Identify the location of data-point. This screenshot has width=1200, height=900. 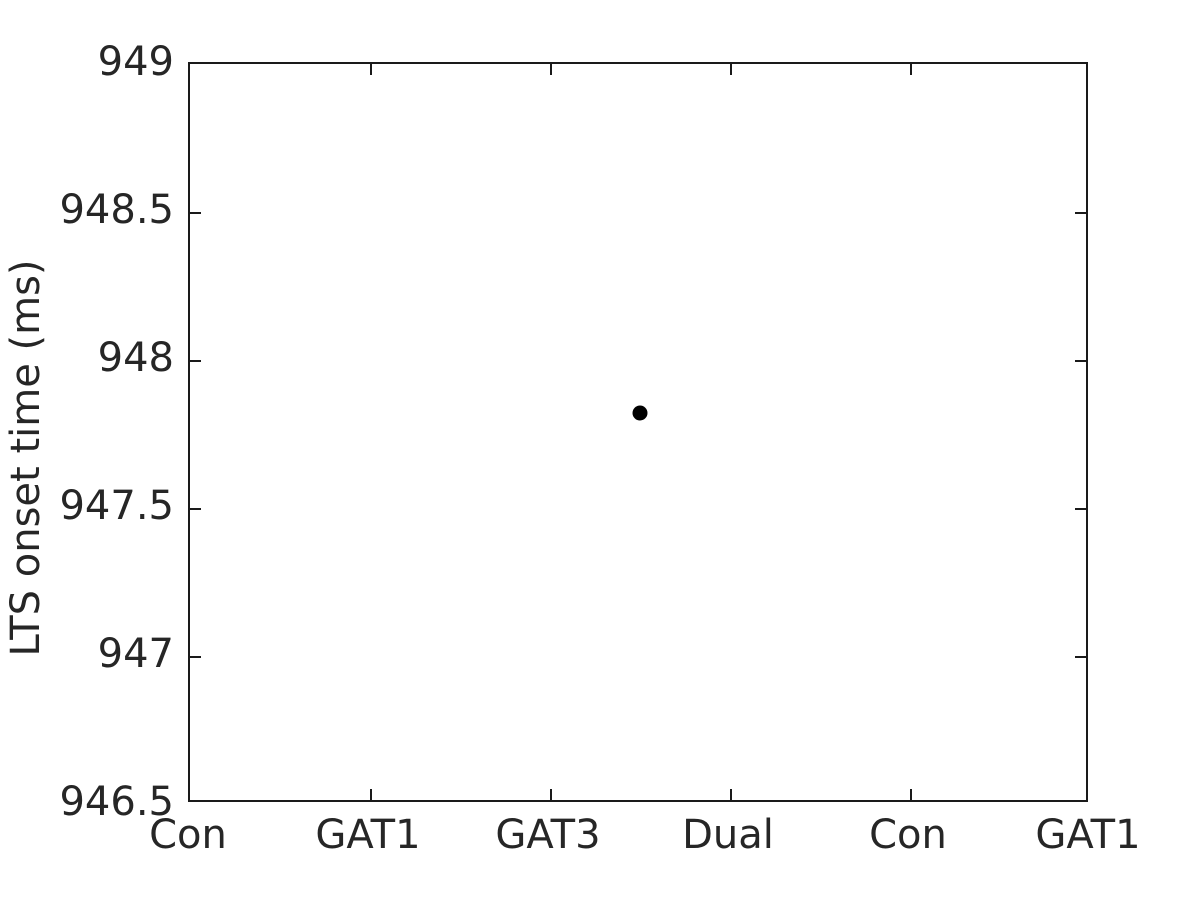
(640, 413).